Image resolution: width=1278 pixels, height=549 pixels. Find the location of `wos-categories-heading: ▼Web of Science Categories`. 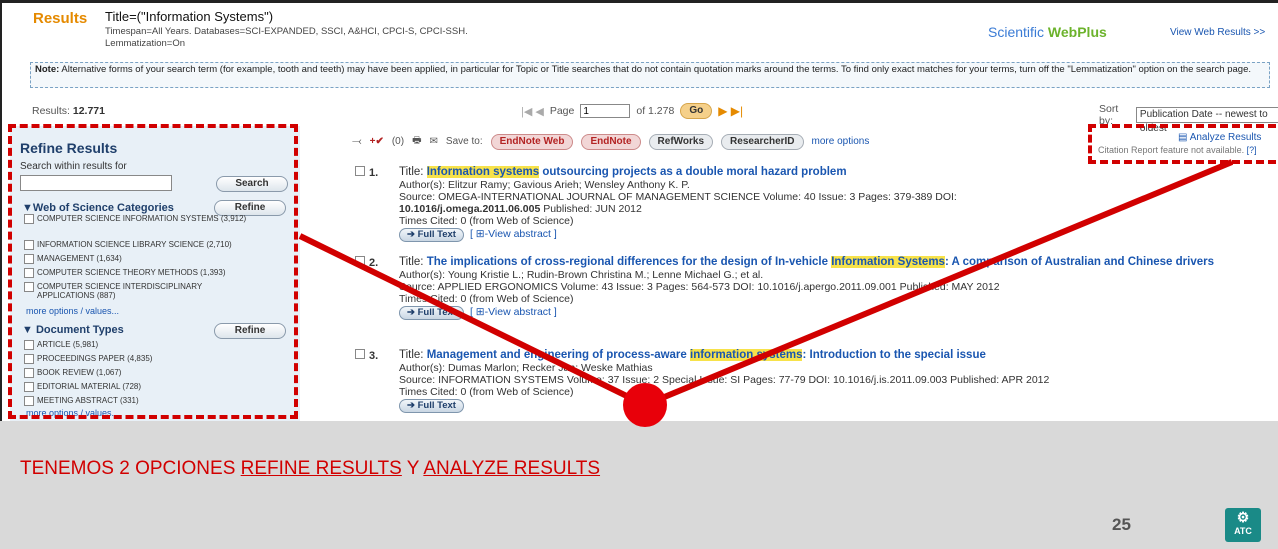

wos-categories-heading: ▼Web of Science Categories is located at coordinates (98, 208).